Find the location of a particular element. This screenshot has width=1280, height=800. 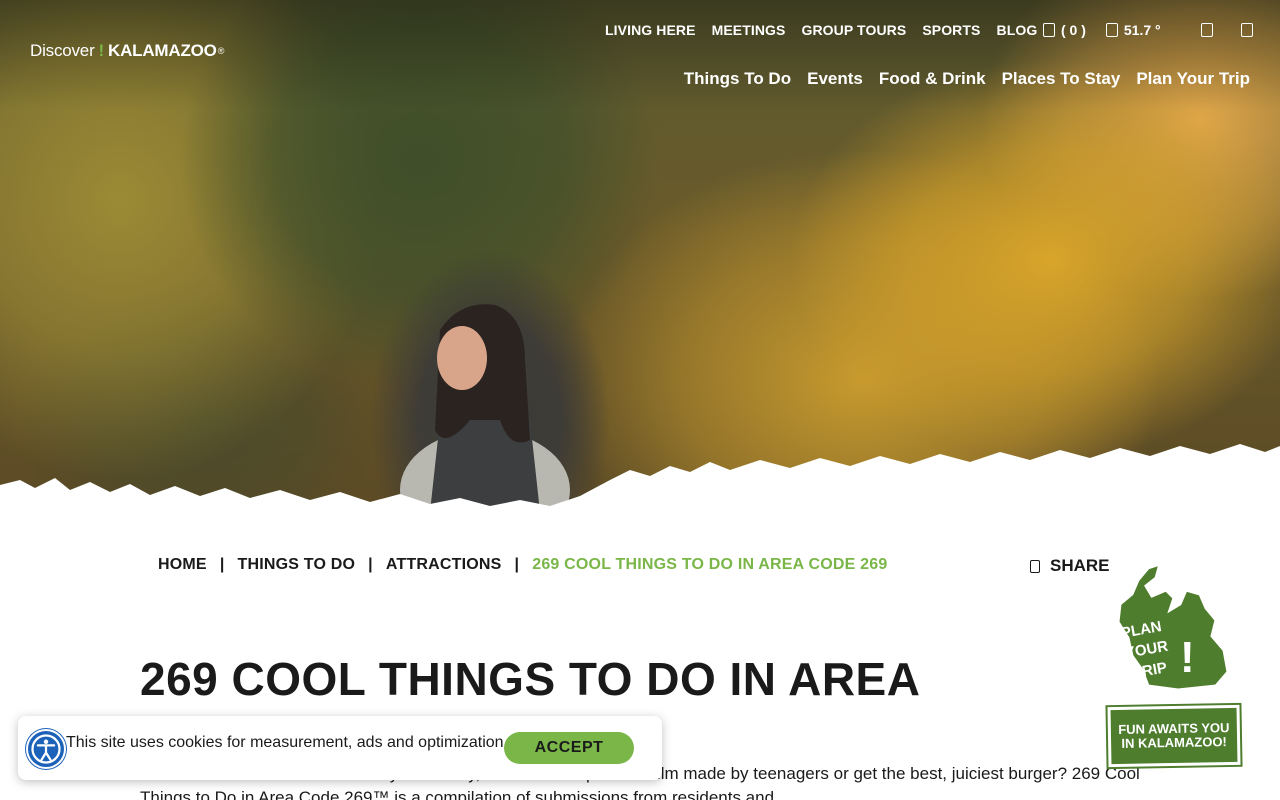

utility-icons: ( 0 ) 51.7 ° is located at coordinates (1151, 30).